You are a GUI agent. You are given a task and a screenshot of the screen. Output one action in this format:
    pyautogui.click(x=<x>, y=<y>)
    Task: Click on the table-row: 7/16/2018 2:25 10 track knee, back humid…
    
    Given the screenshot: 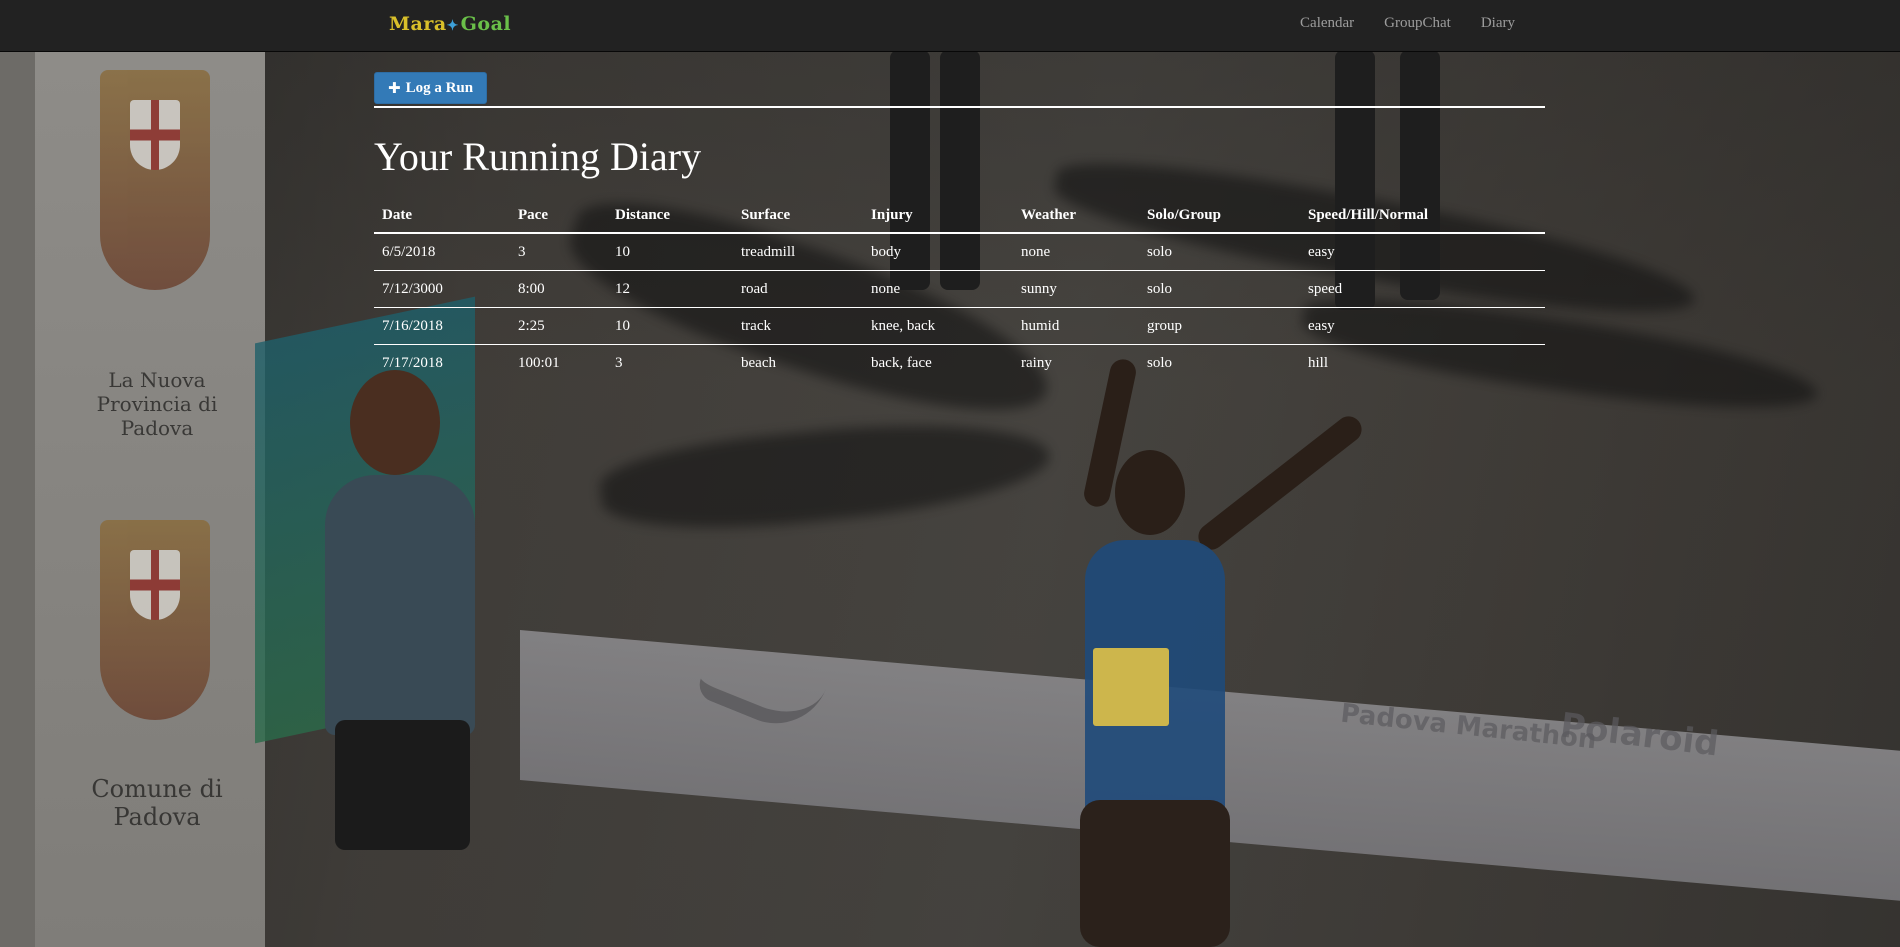 What is the action you would take?
    pyautogui.click(x=959, y=326)
    